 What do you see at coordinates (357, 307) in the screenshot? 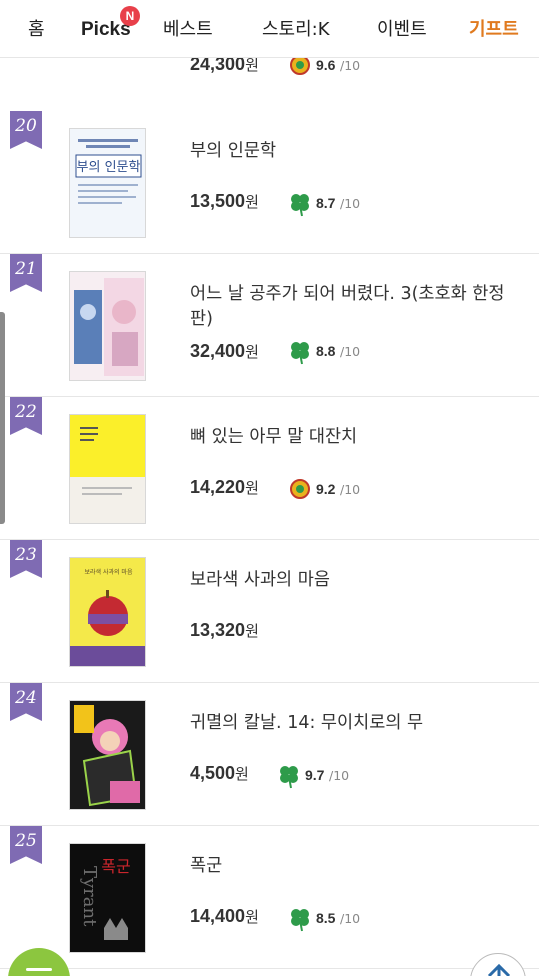
I see `book-title: 어느 날 공주가 되어 버렸다. 3(초호화 한정판)` at bounding box center [357, 307].